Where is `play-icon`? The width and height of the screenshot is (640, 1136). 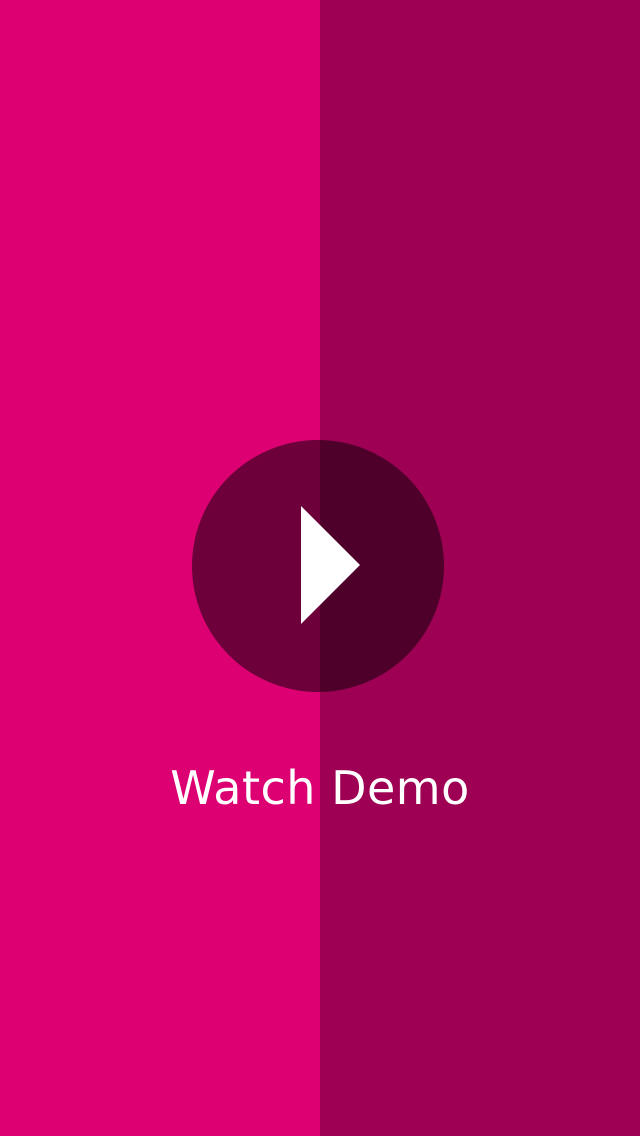 play-icon is located at coordinates (318, 566).